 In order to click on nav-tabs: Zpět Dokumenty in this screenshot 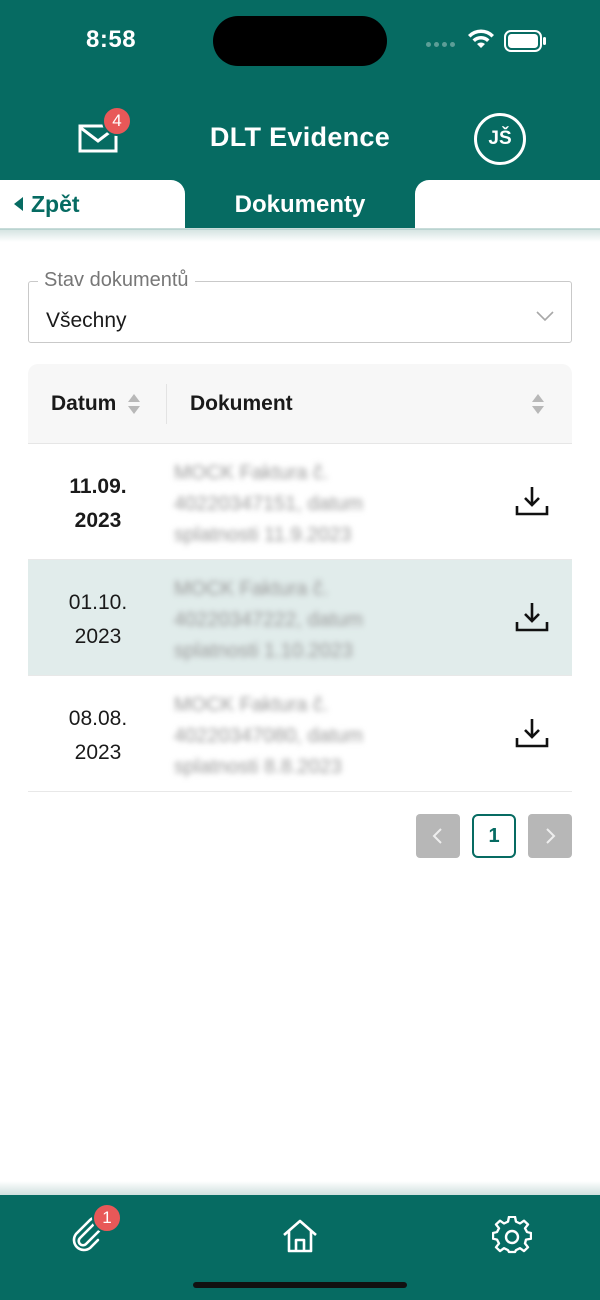, I will do `click(300, 205)`.